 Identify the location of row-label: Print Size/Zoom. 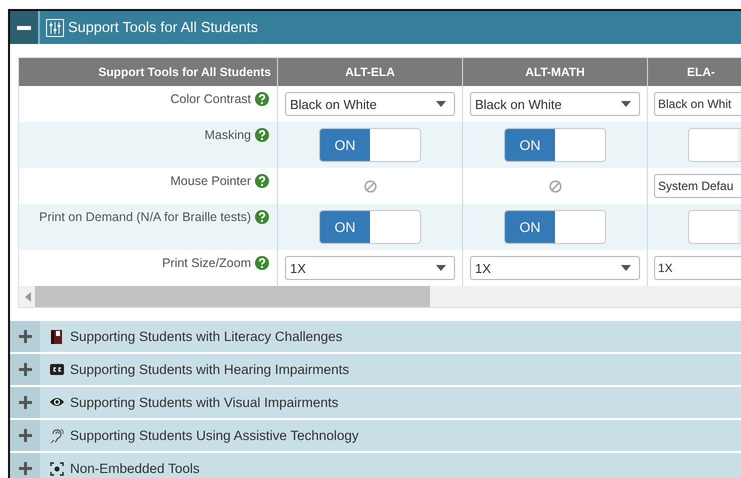
(206, 263).